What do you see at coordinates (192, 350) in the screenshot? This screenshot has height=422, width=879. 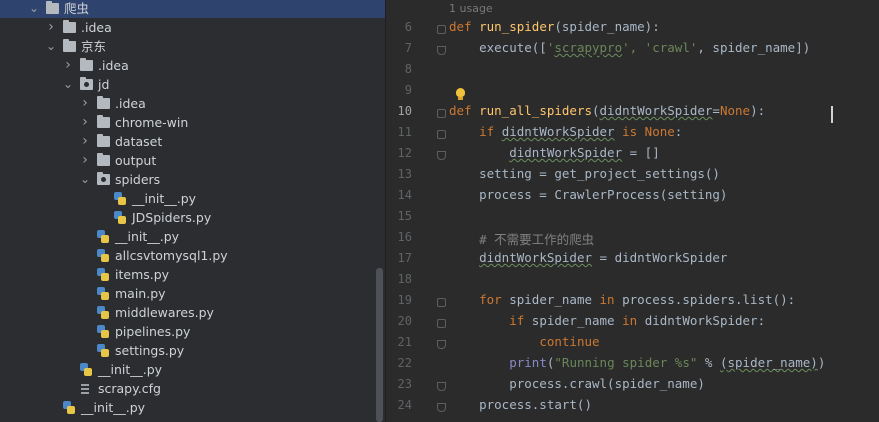 I see `tree-item: settings.py` at bounding box center [192, 350].